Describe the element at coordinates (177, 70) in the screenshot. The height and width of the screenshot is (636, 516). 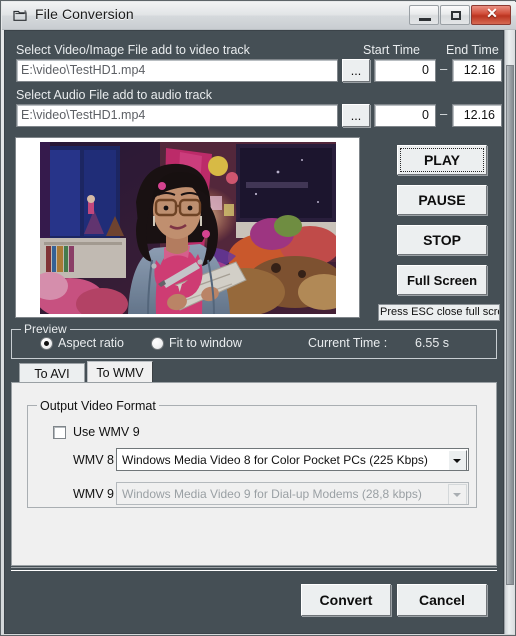
I see `video-path-input: E:\video\TestHD1.mp4` at that location.